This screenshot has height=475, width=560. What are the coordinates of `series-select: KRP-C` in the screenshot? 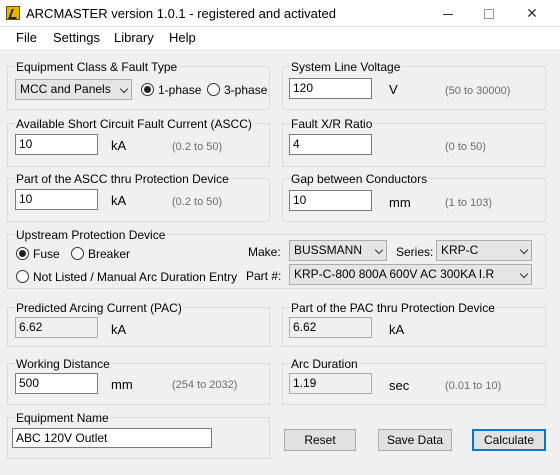 It's located at (484, 250).